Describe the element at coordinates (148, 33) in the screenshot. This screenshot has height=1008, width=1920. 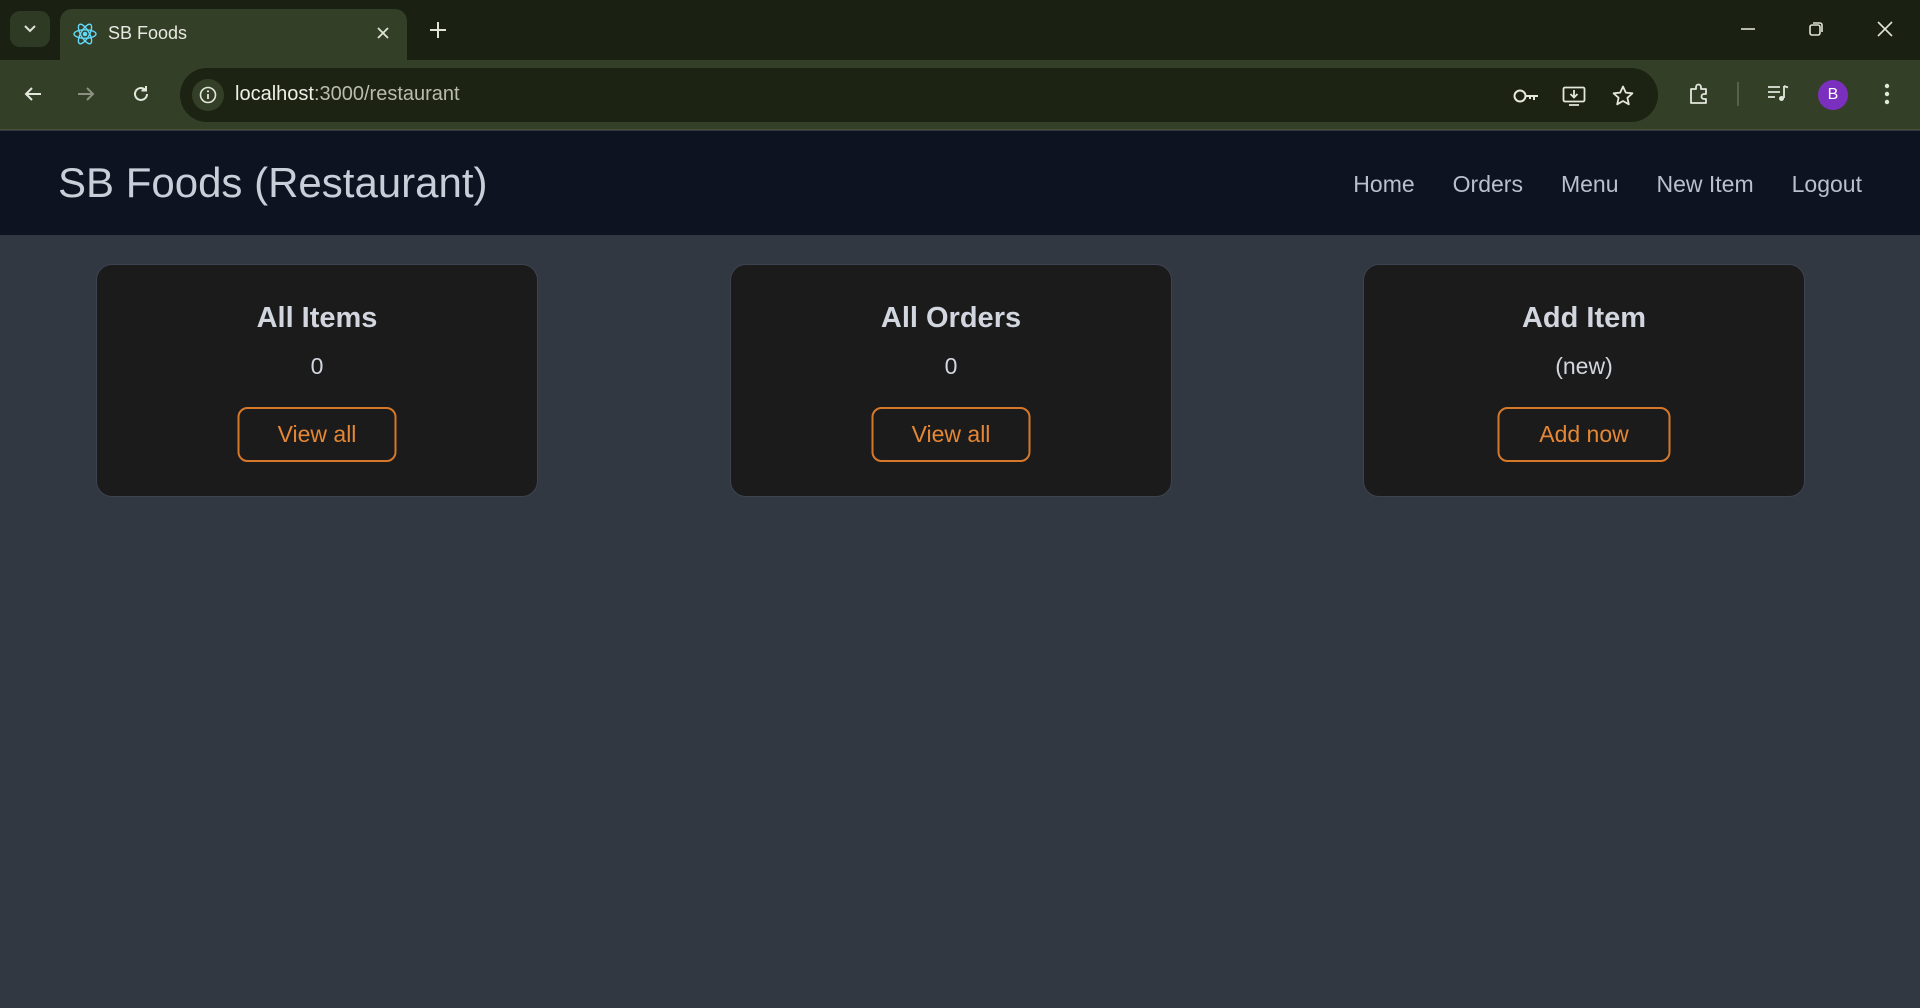
I see `tab-title: SB Foods` at that location.